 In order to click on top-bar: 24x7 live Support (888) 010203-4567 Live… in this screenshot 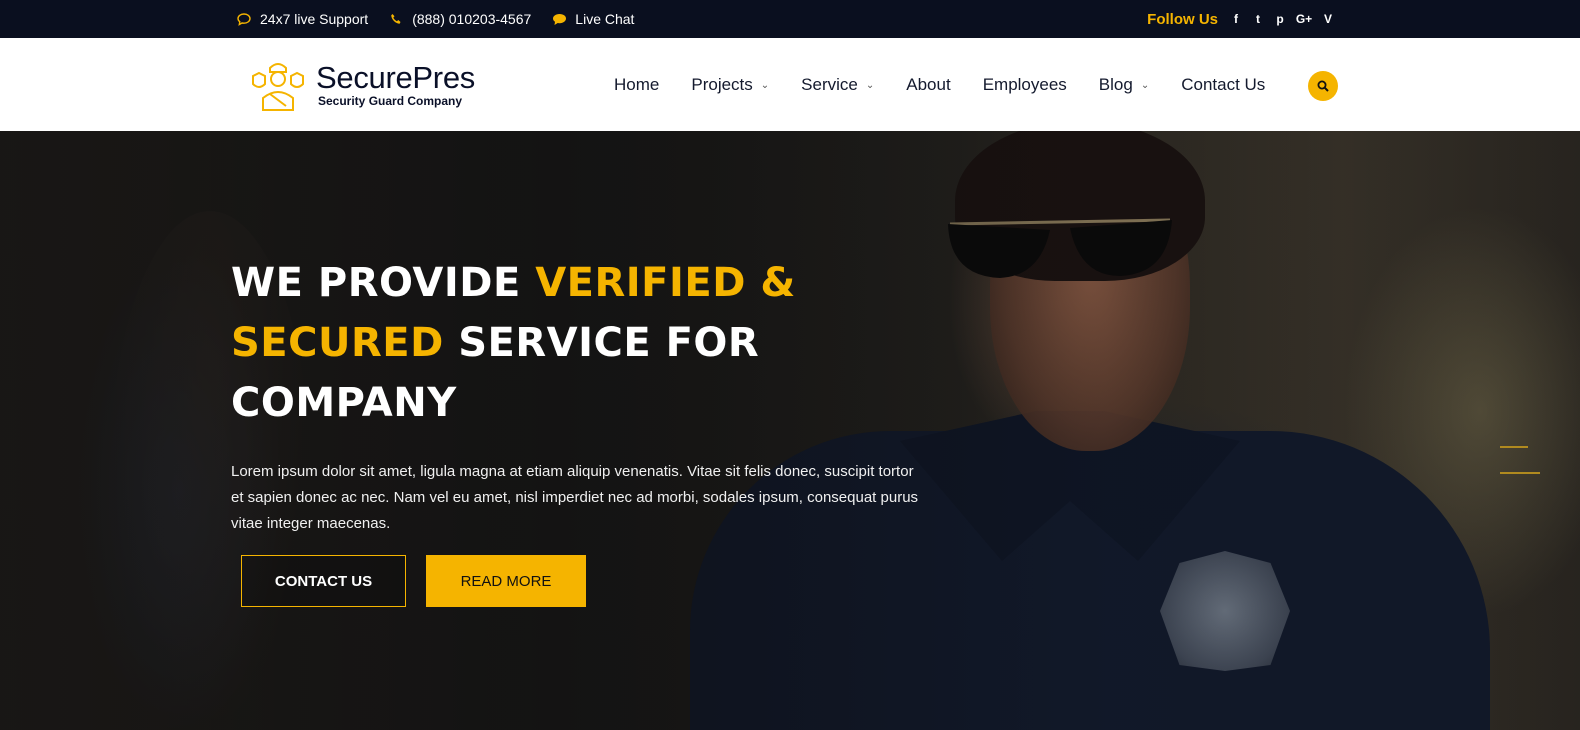, I will do `click(790, 19)`.